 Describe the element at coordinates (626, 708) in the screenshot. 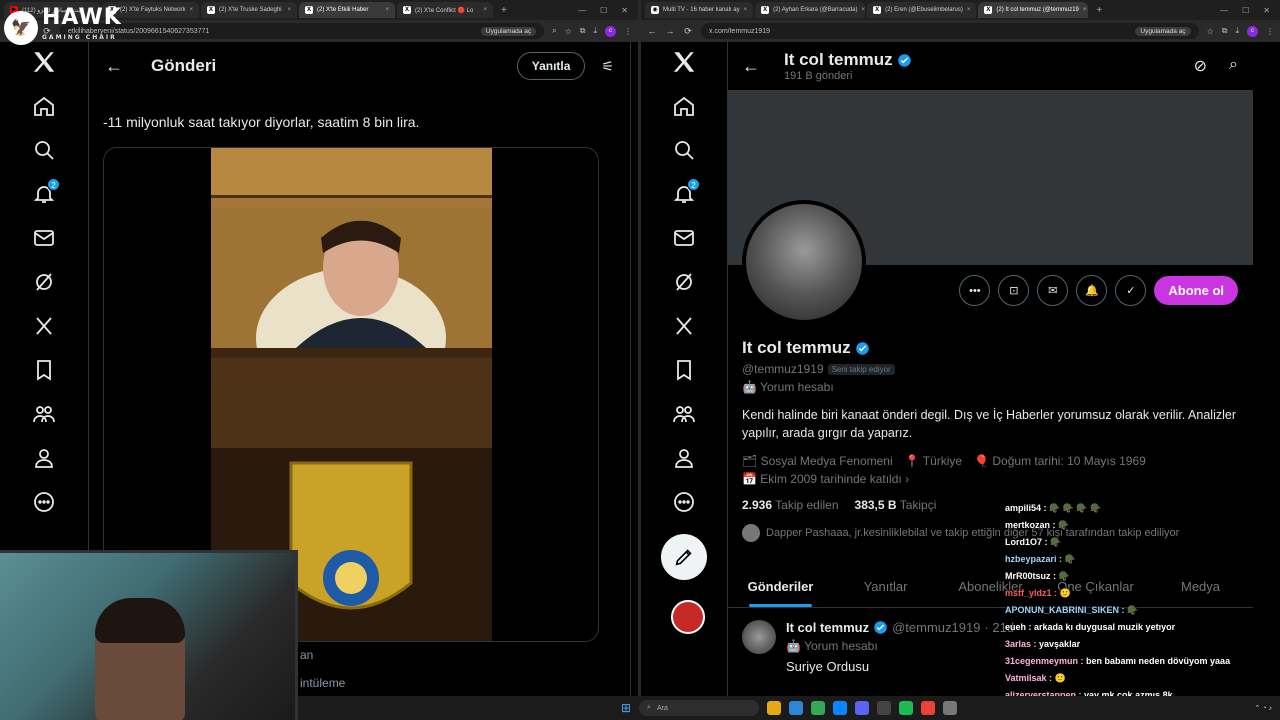

I see `windows-start-icon: ⊞` at that location.